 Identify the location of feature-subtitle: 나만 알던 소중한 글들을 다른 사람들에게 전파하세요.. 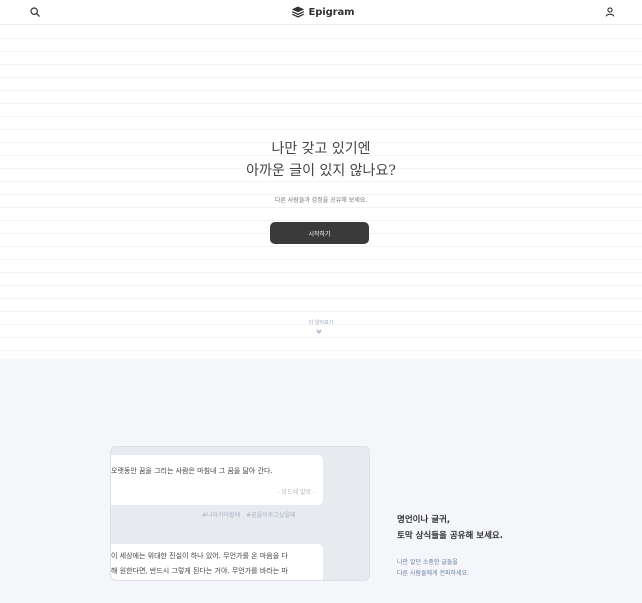
(450, 568).